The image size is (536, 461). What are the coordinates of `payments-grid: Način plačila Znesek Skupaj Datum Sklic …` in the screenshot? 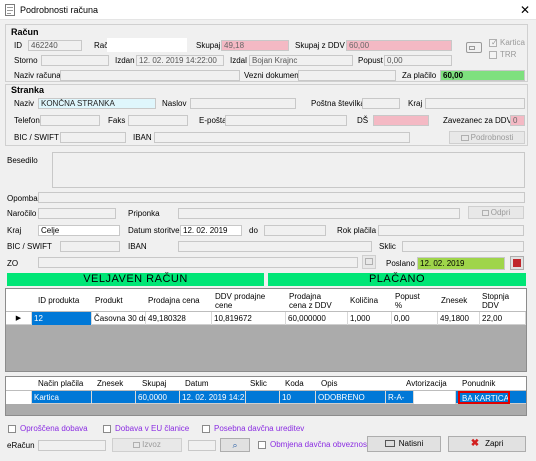 It's located at (266, 396).